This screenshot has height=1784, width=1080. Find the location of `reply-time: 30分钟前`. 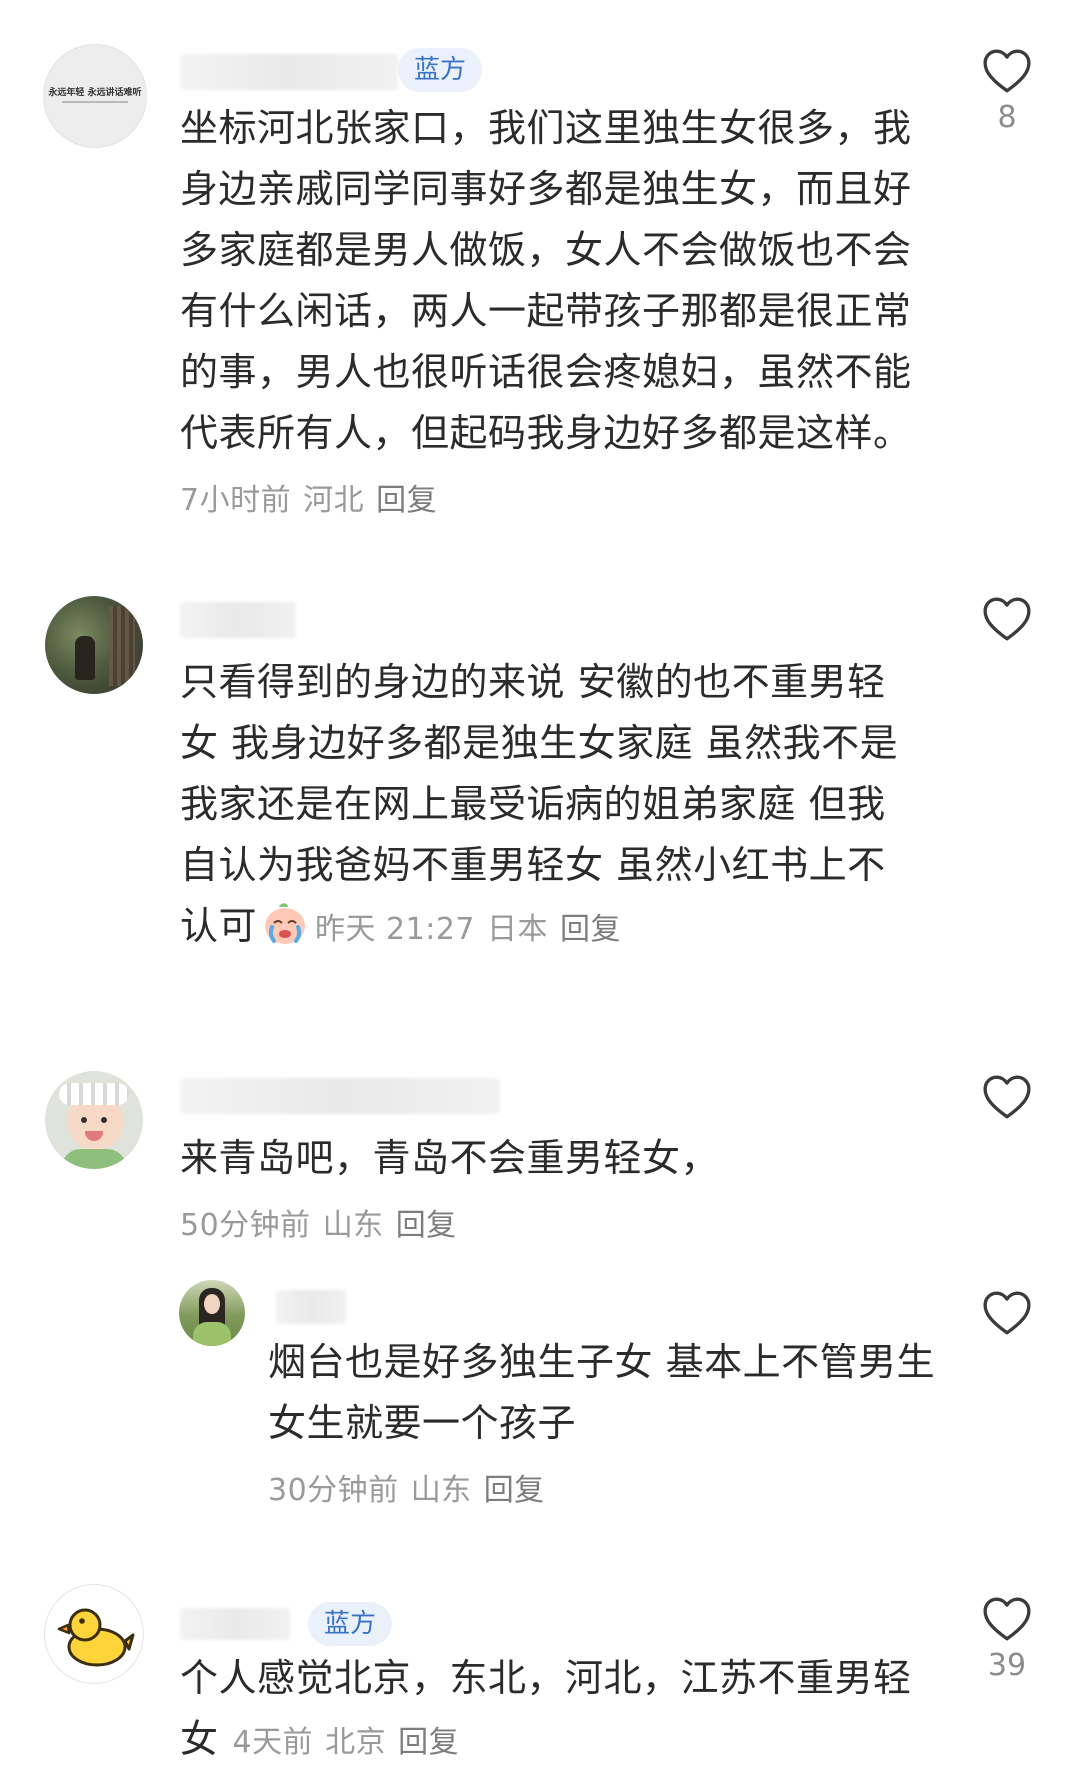

reply-time: 30分钟前 is located at coordinates (333, 1490).